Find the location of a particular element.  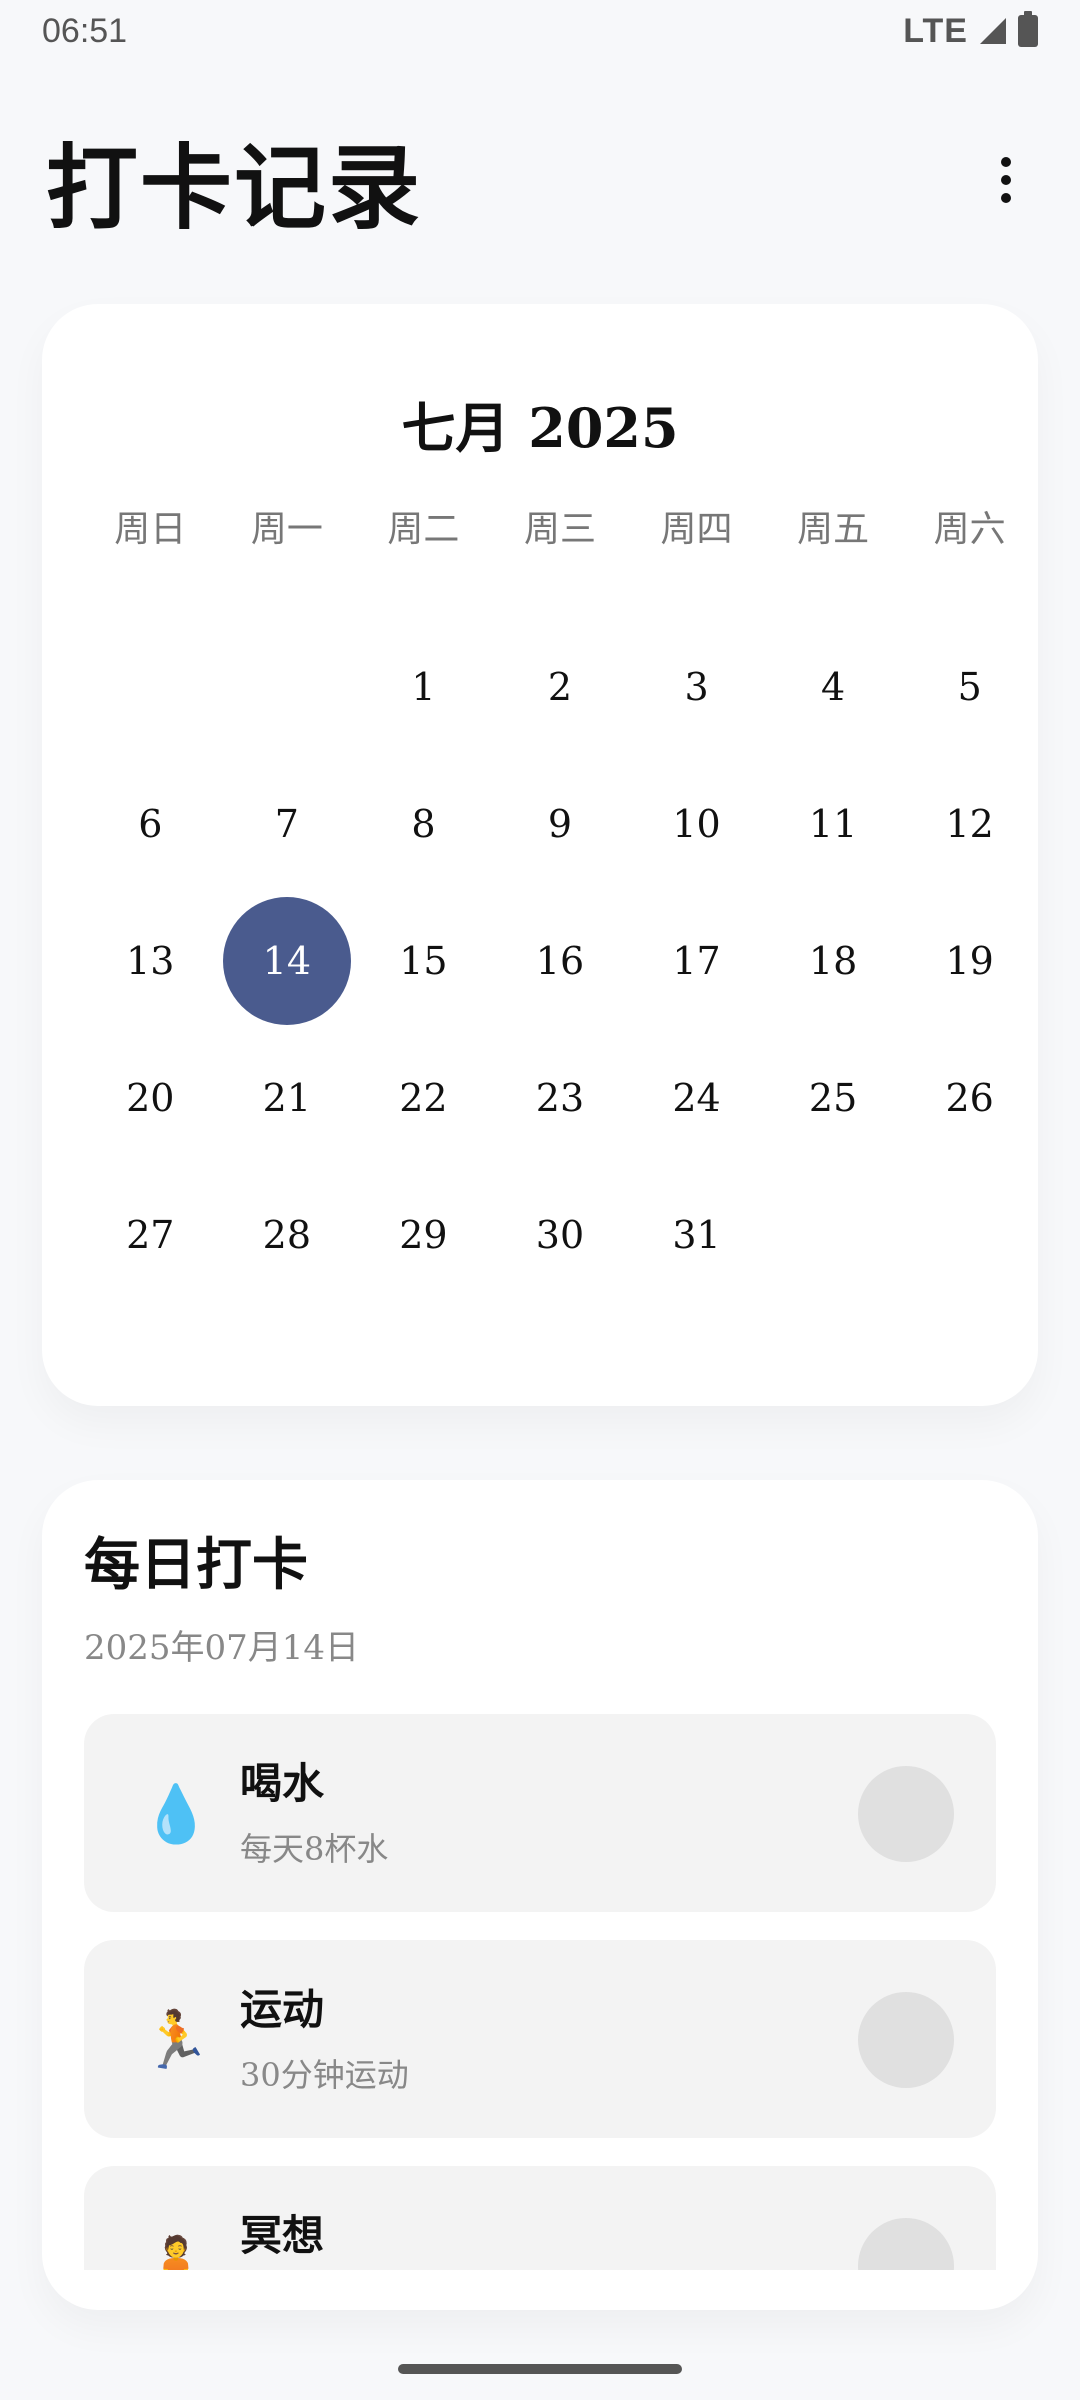

weekday-label: 周日 is located at coordinates (150, 529).